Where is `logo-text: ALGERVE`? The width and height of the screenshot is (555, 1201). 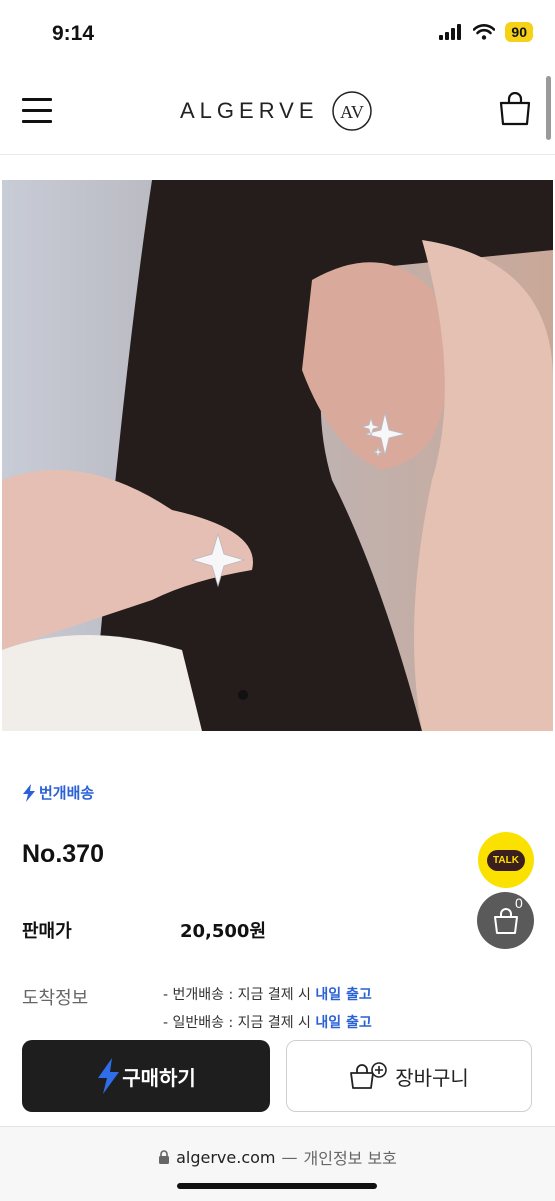 logo-text: ALGERVE is located at coordinates (249, 110).